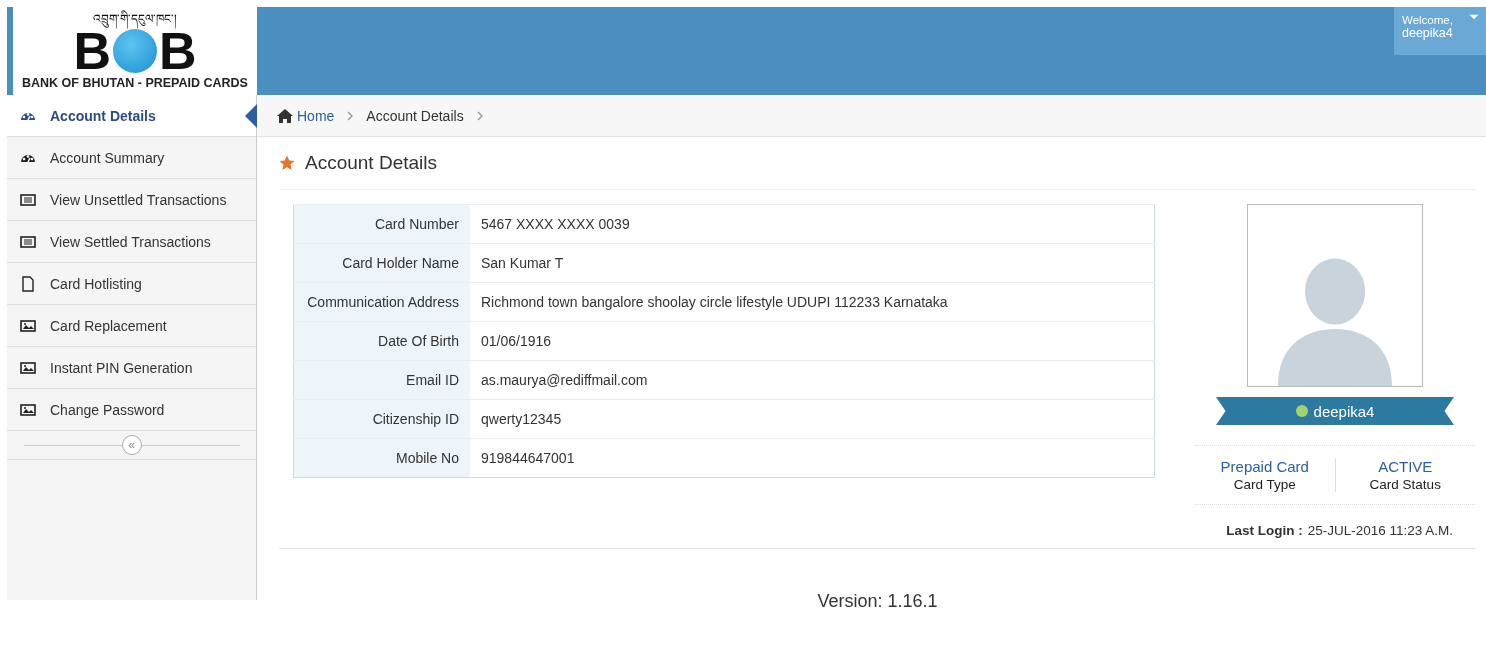 This screenshot has width=1486, height=648. I want to click on username: deepika4, so click(1427, 33).